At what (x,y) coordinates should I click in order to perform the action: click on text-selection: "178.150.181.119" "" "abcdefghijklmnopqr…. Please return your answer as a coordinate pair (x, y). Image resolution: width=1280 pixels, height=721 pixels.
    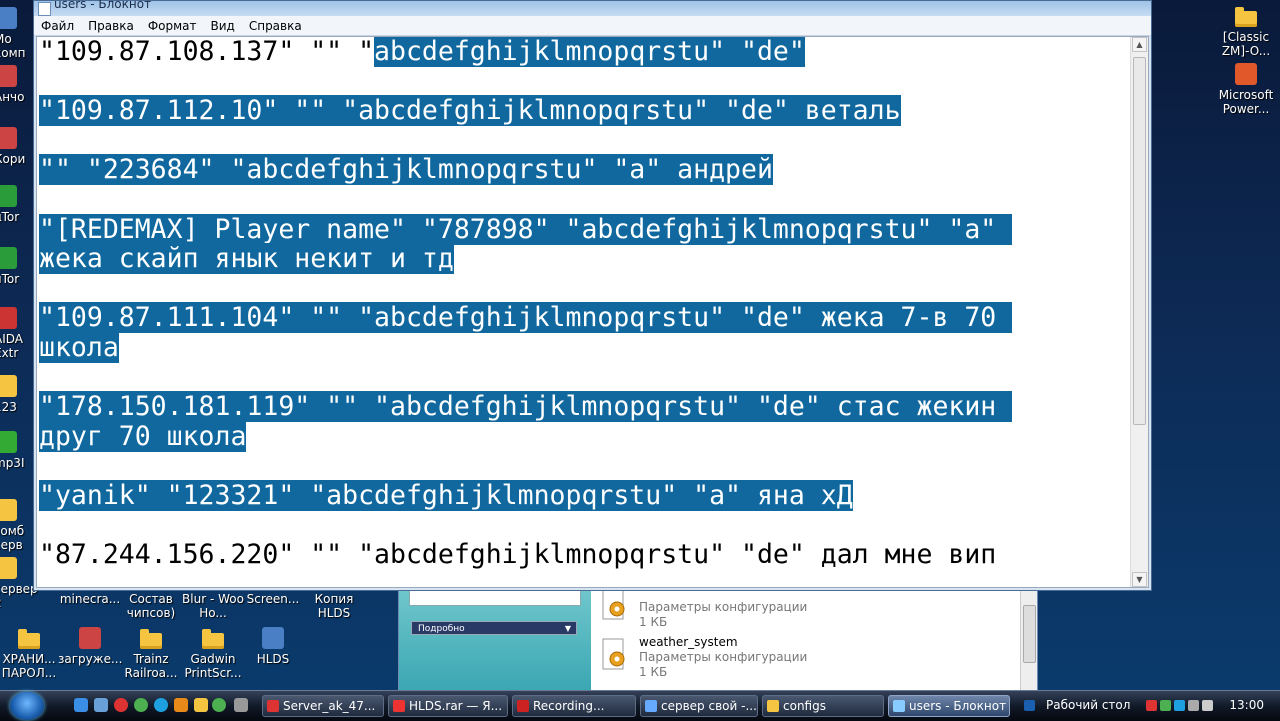
    Looking at the image, I should click on (526, 407).